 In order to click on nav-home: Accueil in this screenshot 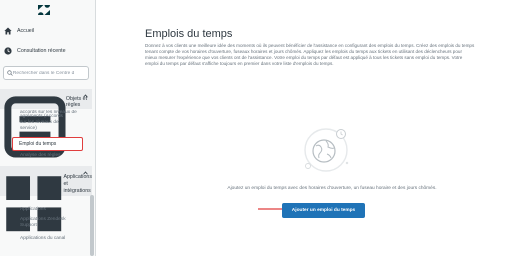, I will do `click(46, 31)`.